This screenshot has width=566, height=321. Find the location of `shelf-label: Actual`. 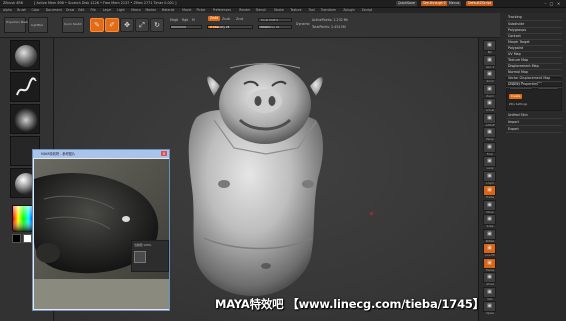

shelf-label: Actual is located at coordinates (490, 110).